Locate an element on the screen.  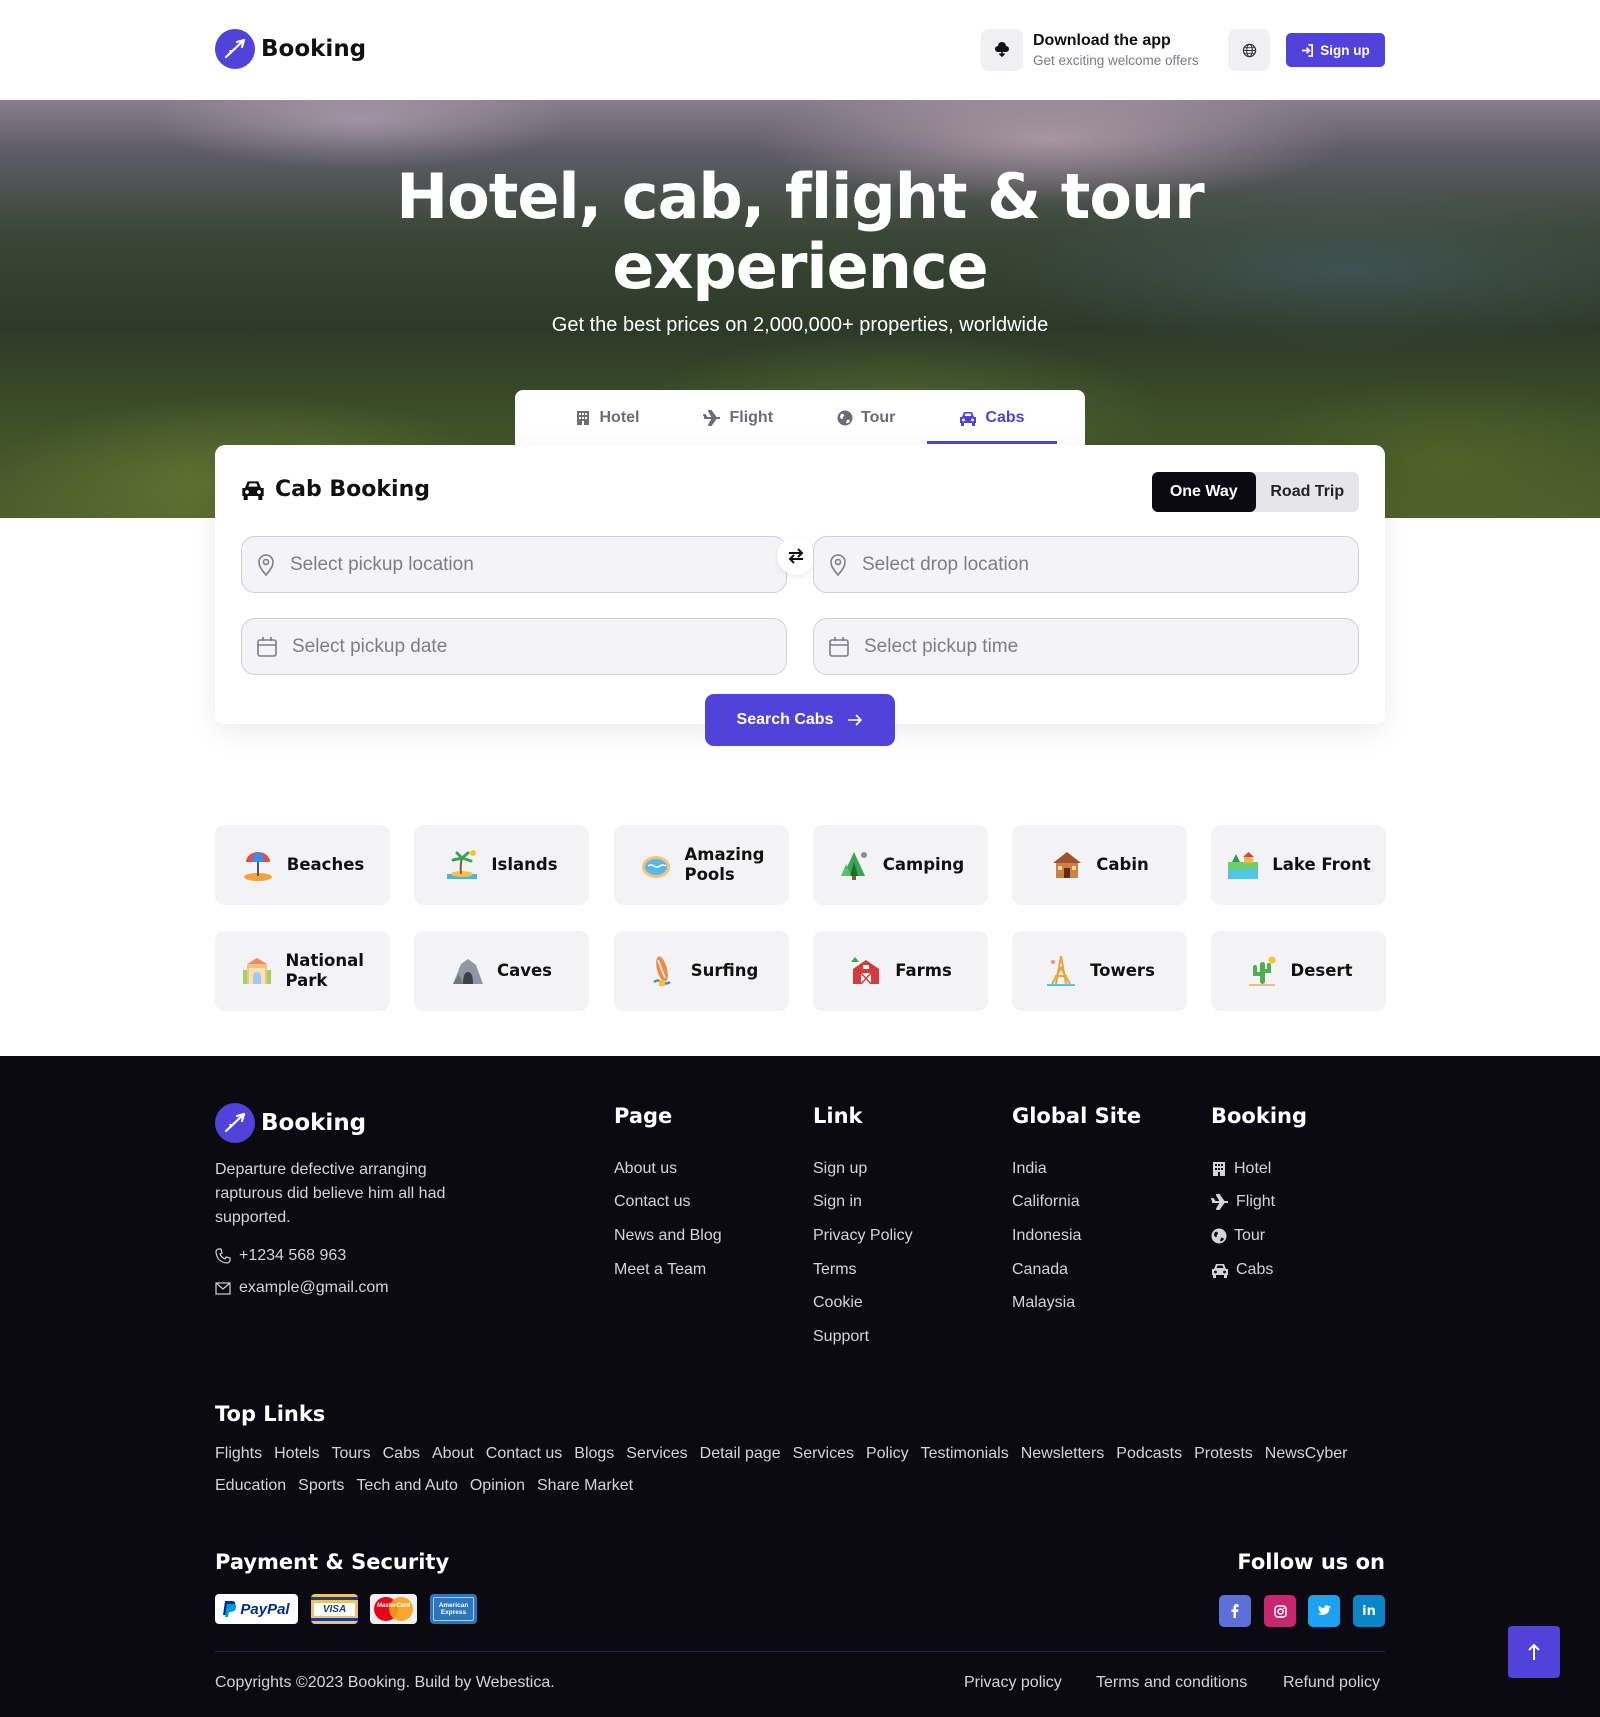
sign-up-button: Sign up is located at coordinates (1335, 50).